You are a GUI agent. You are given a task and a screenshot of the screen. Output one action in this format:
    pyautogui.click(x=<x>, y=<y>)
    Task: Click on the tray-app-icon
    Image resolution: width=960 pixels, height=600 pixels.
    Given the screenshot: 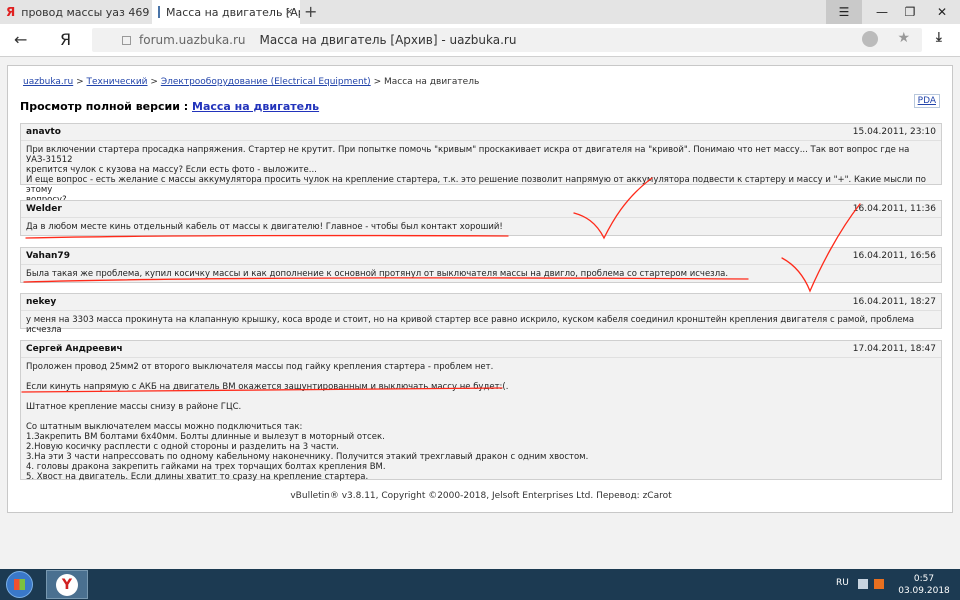 What is the action you would take?
    pyautogui.click(x=879, y=584)
    